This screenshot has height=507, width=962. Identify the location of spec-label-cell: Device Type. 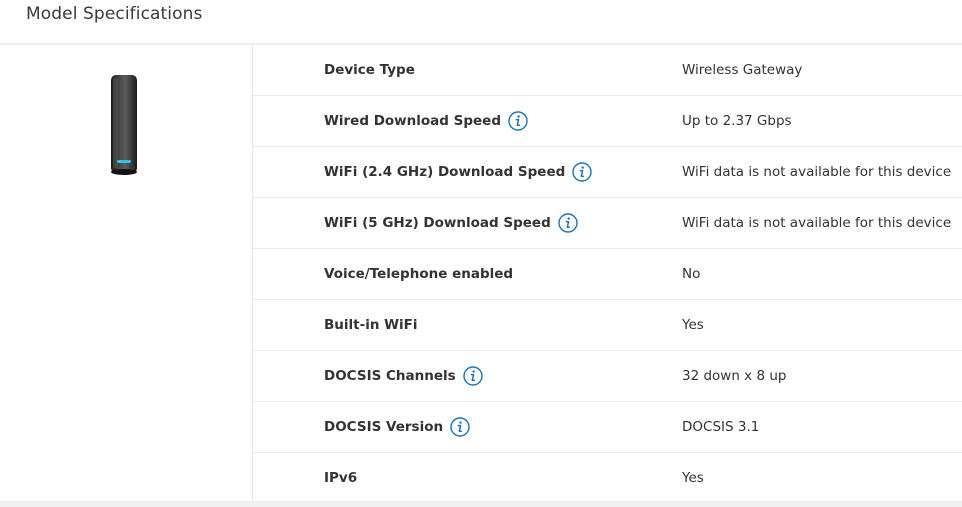
(369, 70).